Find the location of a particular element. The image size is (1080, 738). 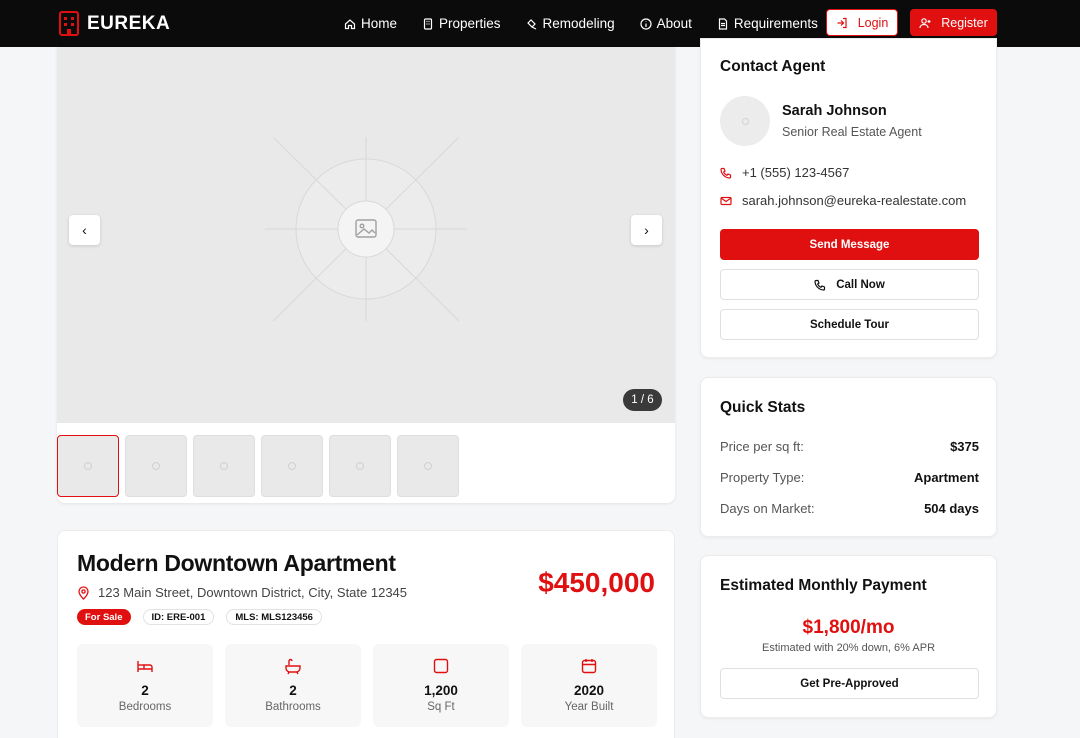

login-icon is located at coordinates (842, 22).